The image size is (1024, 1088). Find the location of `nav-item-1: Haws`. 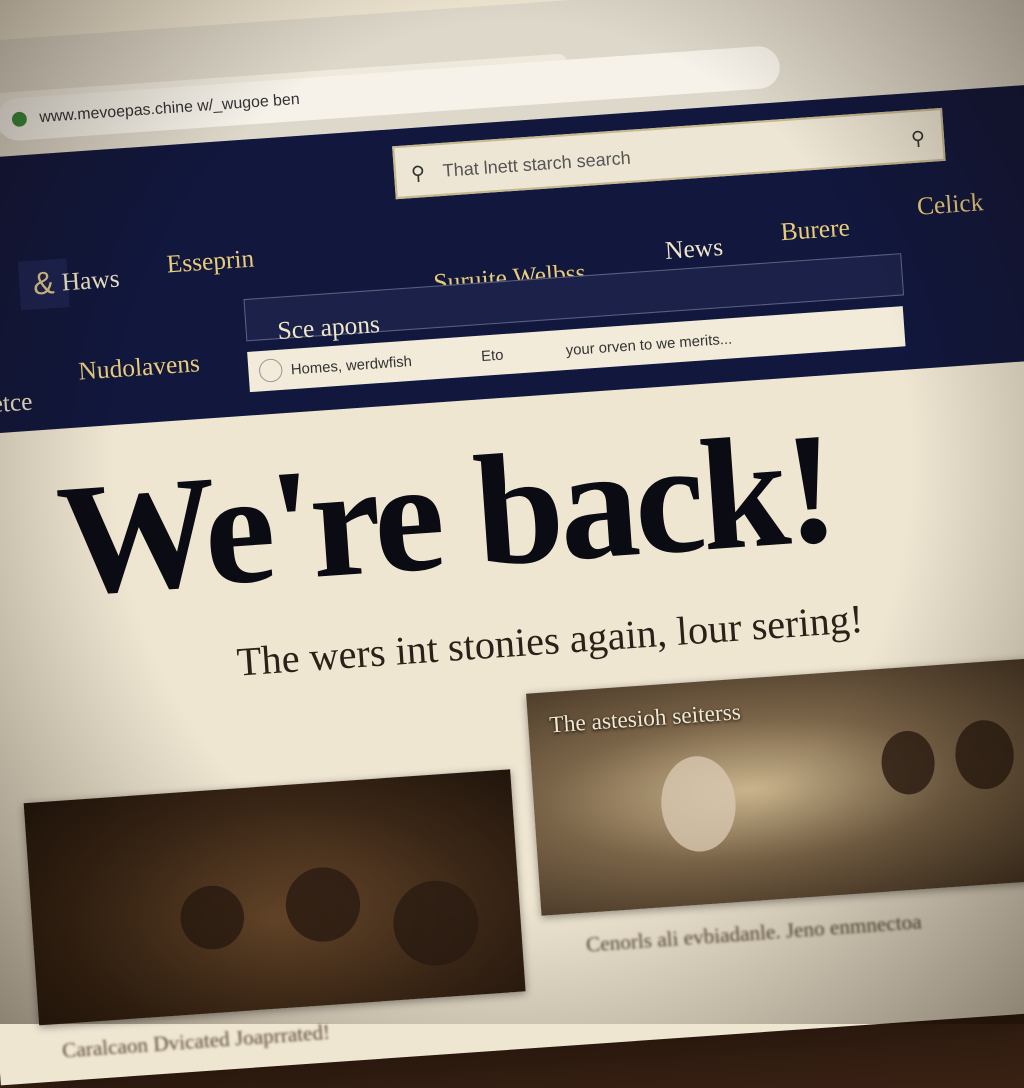

nav-item-1: Haws is located at coordinates (91, 281).